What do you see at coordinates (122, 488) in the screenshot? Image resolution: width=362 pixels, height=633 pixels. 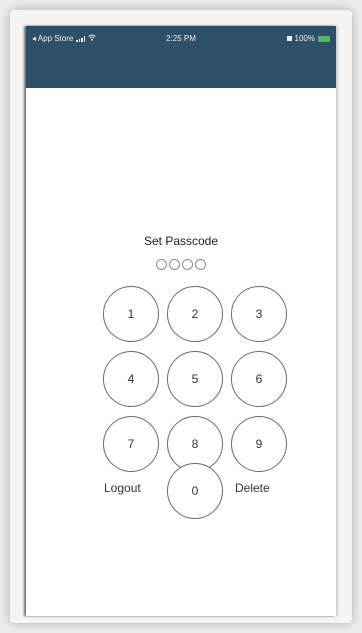 I see `logout-button: Logout` at bounding box center [122, 488].